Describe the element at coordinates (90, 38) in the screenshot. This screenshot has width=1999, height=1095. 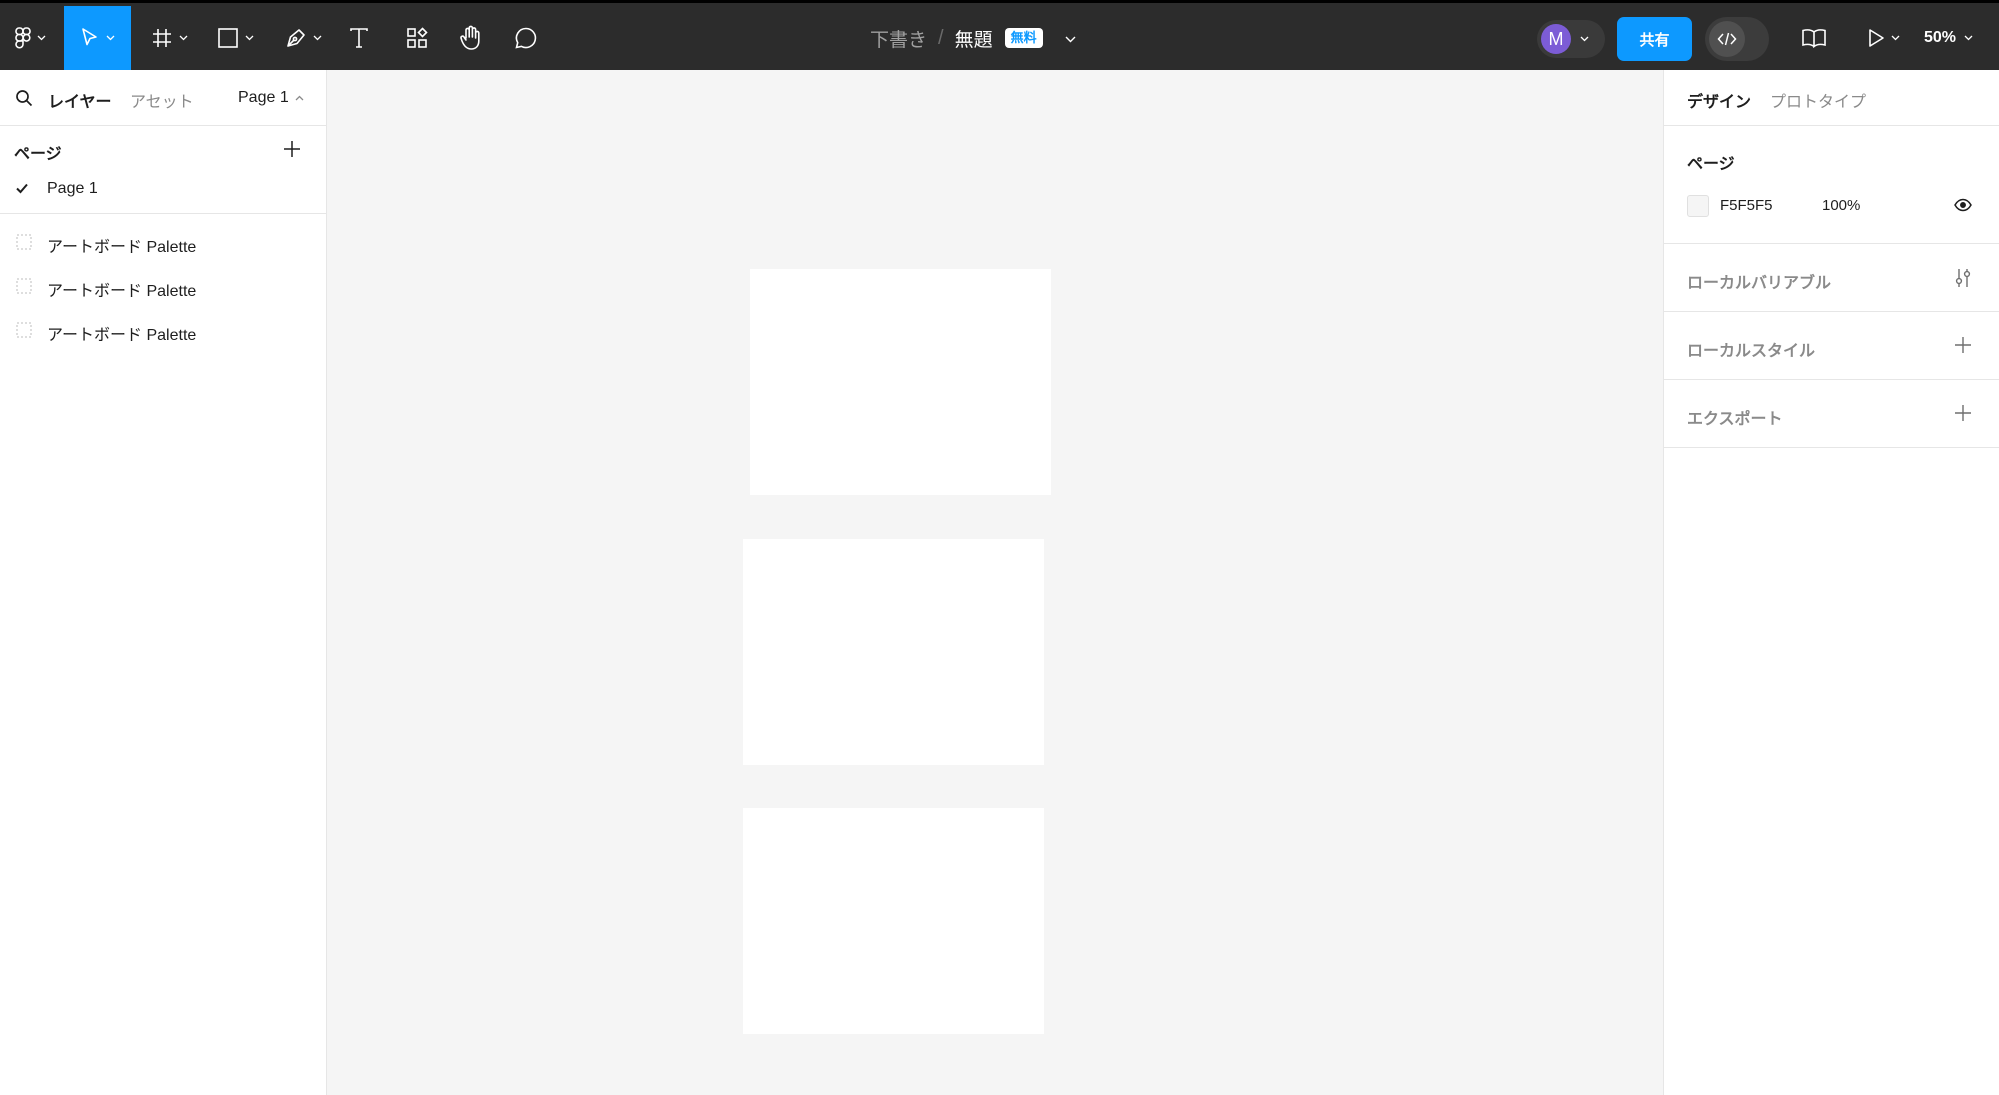
I see `move-tool-icon` at that location.